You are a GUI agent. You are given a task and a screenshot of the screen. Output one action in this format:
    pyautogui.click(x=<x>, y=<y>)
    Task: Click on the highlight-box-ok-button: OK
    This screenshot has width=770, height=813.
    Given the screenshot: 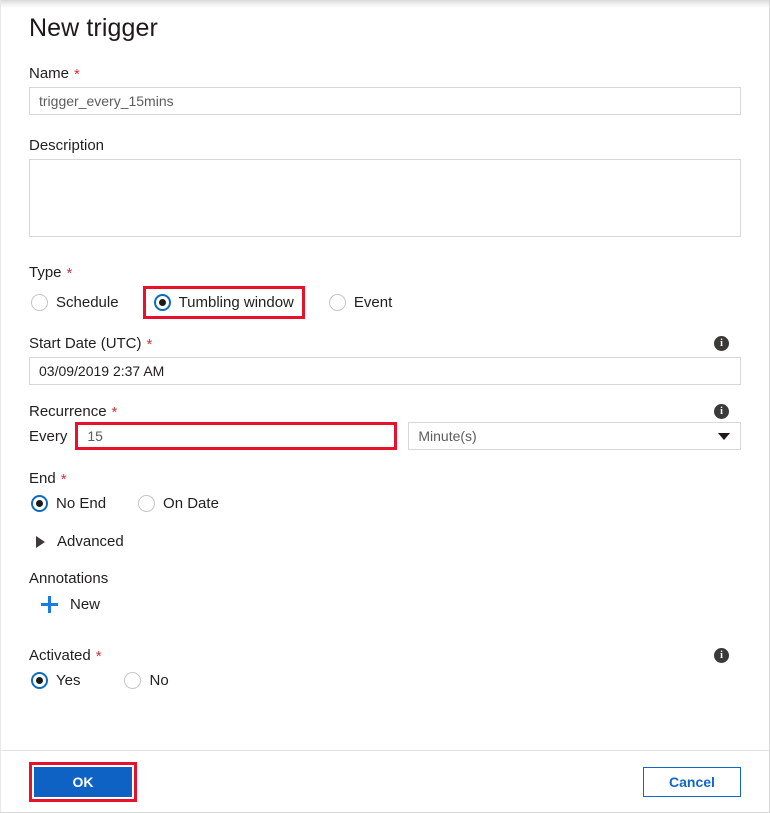 What is the action you would take?
    pyautogui.click(x=83, y=781)
    